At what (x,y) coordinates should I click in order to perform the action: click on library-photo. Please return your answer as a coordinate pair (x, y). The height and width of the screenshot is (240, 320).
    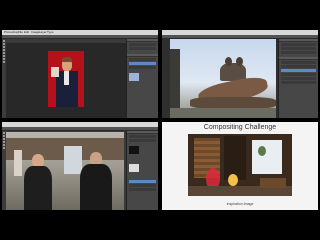
    Looking at the image, I should click on (240, 165).